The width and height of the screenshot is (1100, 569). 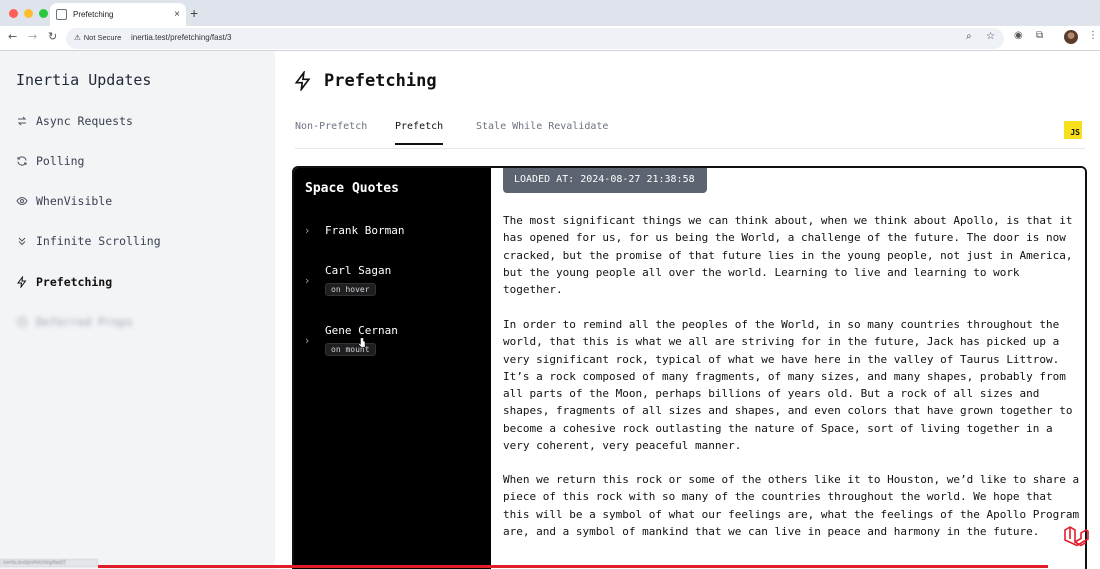 What do you see at coordinates (74, 282) in the screenshot?
I see `sidebar-item-label: Prefetching` at bounding box center [74, 282].